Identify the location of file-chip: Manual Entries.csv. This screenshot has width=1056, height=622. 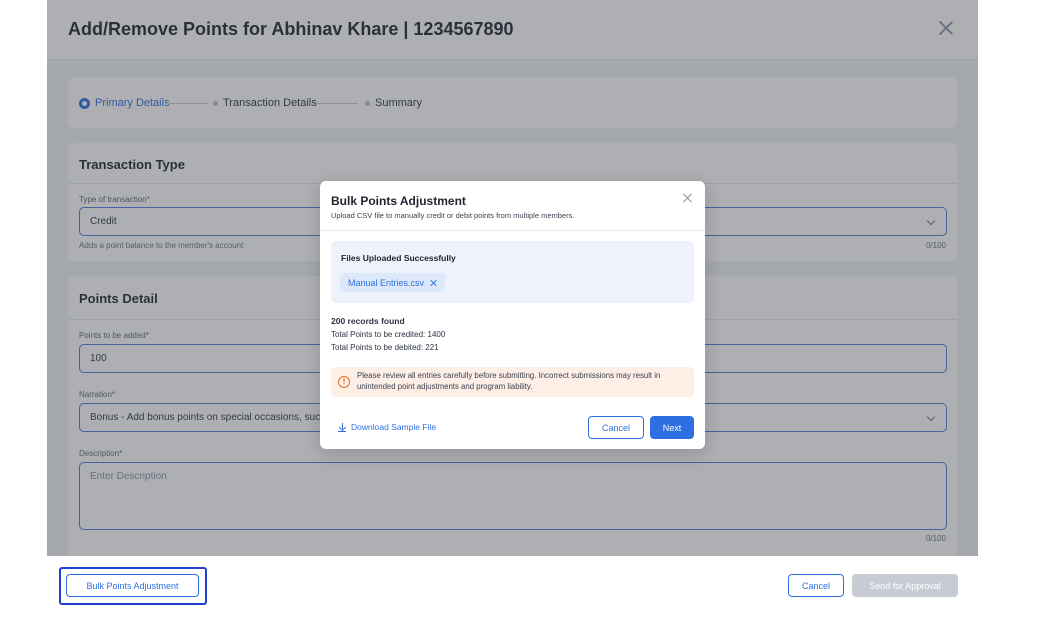
(393, 282).